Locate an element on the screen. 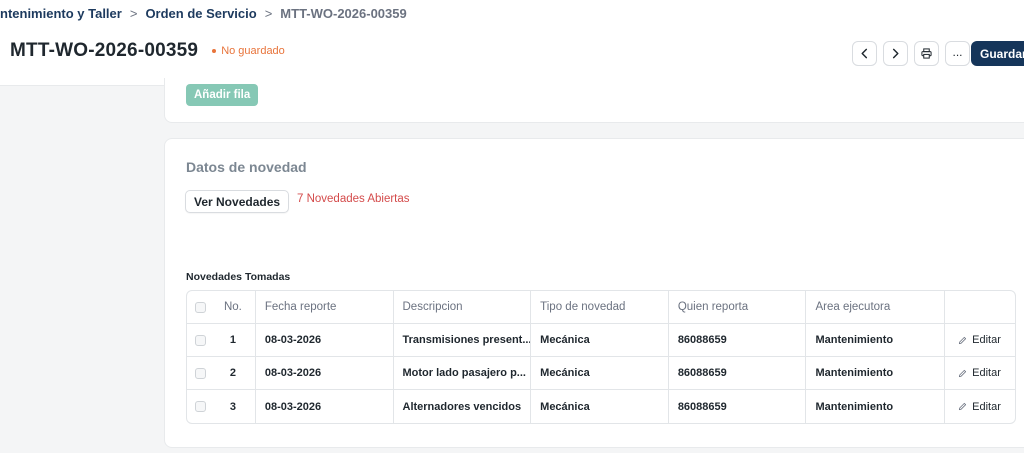 This screenshot has width=1024, height=453. view-novedades-button: Ver Novedades is located at coordinates (237, 201).